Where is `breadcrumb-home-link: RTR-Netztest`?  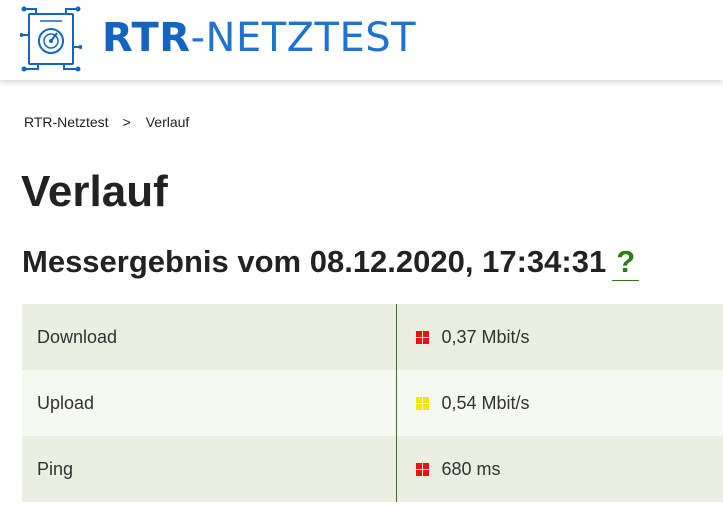
breadcrumb-home-link: RTR-Netztest is located at coordinates (66, 122).